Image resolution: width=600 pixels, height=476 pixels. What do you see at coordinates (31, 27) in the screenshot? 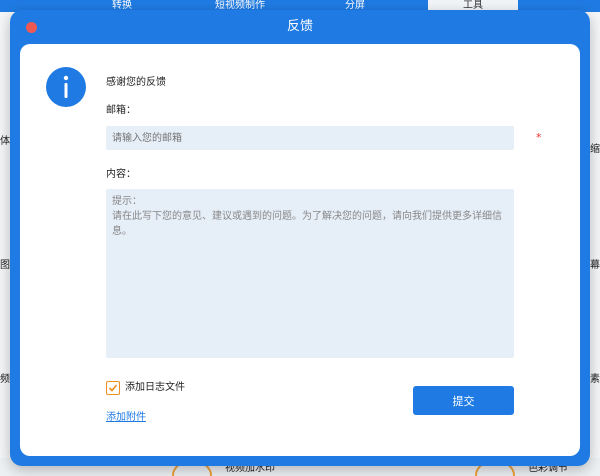
I see `close-button` at bounding box center [31, 27].